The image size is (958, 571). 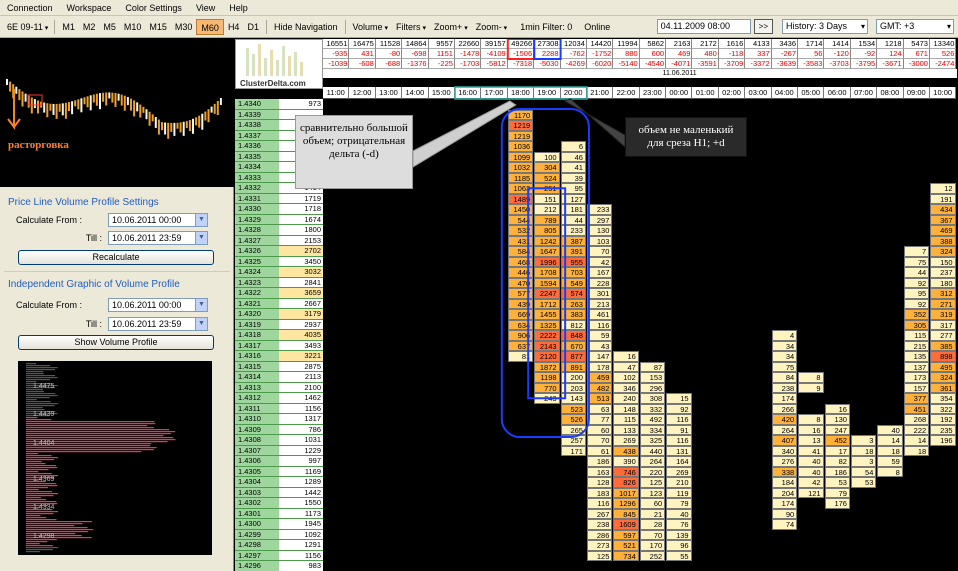 What do you see at coordinates (943, 293) in the screenshot?
I see `cluster-cell: 312` at bounding box center [943, 293].